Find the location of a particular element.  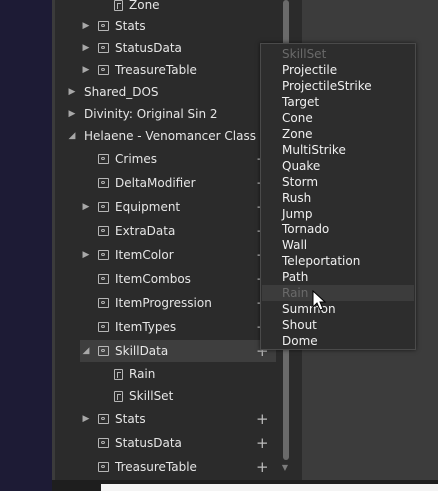

dropdown-item: SkillSet is located at coordinates (304, 54).